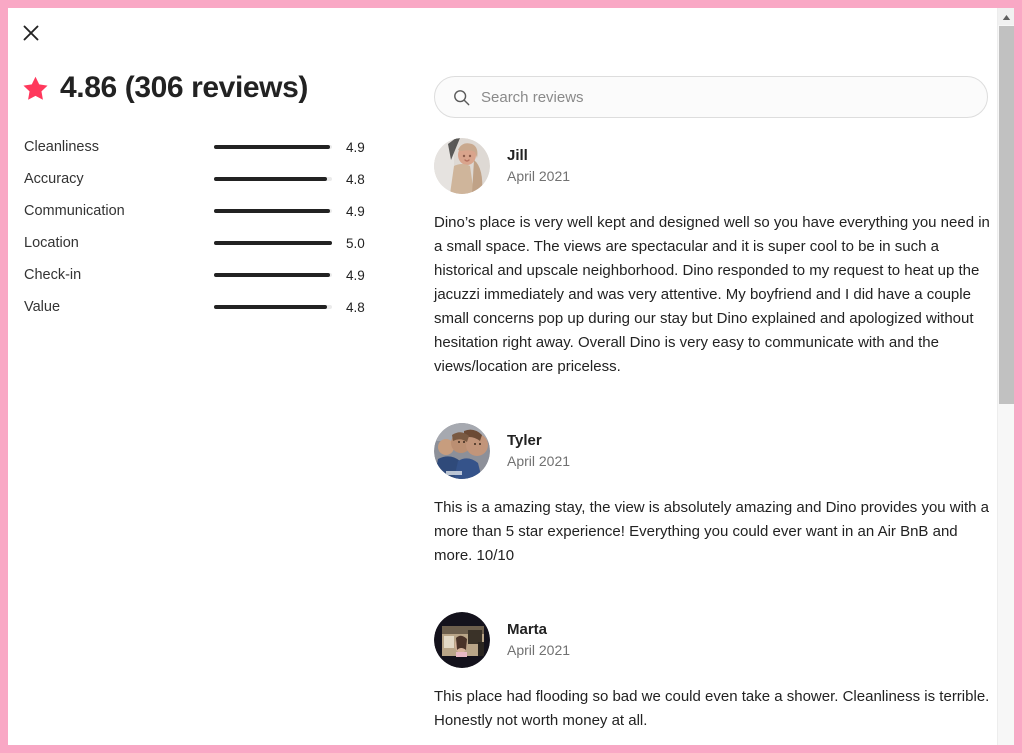 This screenshot has height=753, width=1022. Describe the element at coordinates (35, 88) in the screenshot. I see `star-icon` at that location.